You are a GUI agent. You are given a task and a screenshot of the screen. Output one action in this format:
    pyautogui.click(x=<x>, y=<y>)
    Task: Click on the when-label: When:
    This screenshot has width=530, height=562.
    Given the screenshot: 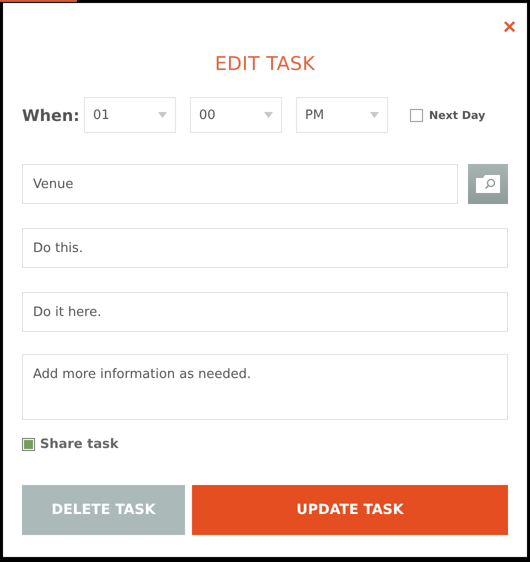 What is the action you would take?
    pyautogui.click(x=51, y=115)
    